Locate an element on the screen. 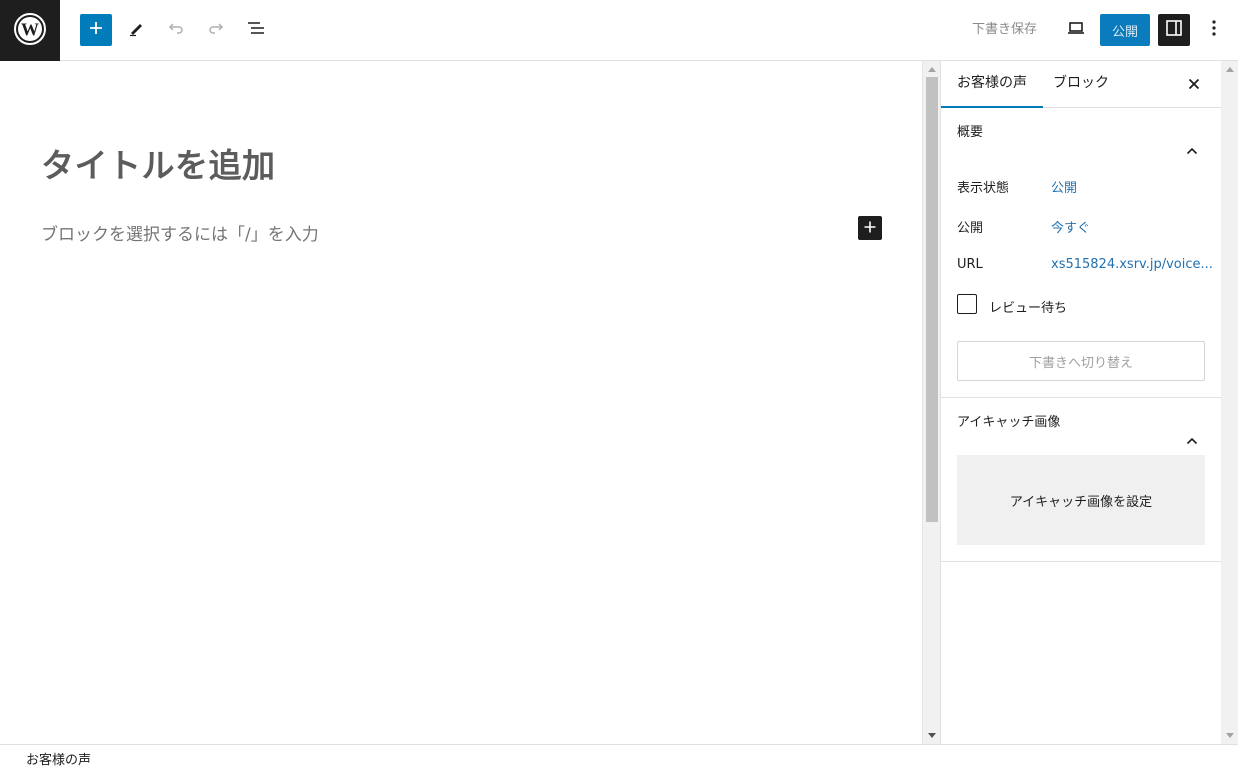 The width and height of the screenshot is (1238, 769). settings-toggle-button is located at coordinates (1174, 30).